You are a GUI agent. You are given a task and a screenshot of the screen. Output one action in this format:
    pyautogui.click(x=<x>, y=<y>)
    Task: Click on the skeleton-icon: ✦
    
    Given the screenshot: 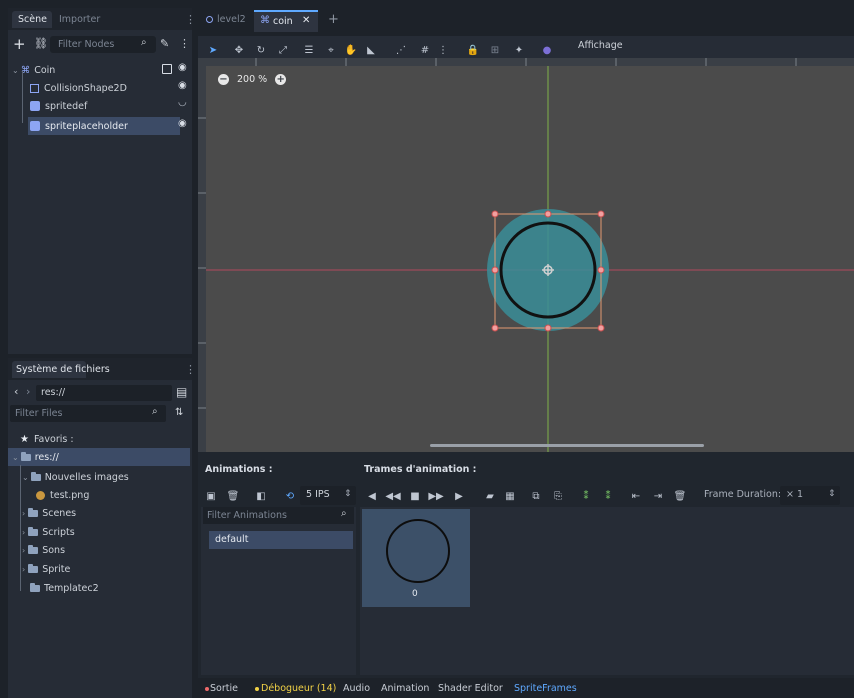 What is the action you would take?
    pyautogui.click(x=519, y=50)
    